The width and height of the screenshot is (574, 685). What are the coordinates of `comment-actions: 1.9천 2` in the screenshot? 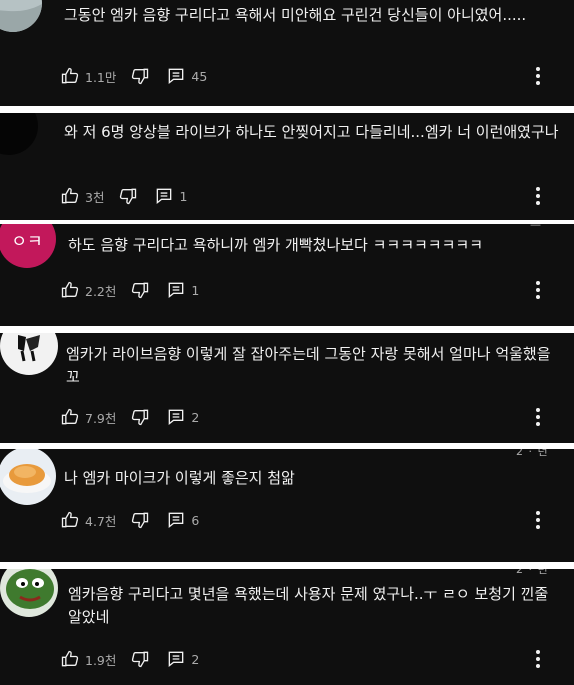 It's located at (129, 659).